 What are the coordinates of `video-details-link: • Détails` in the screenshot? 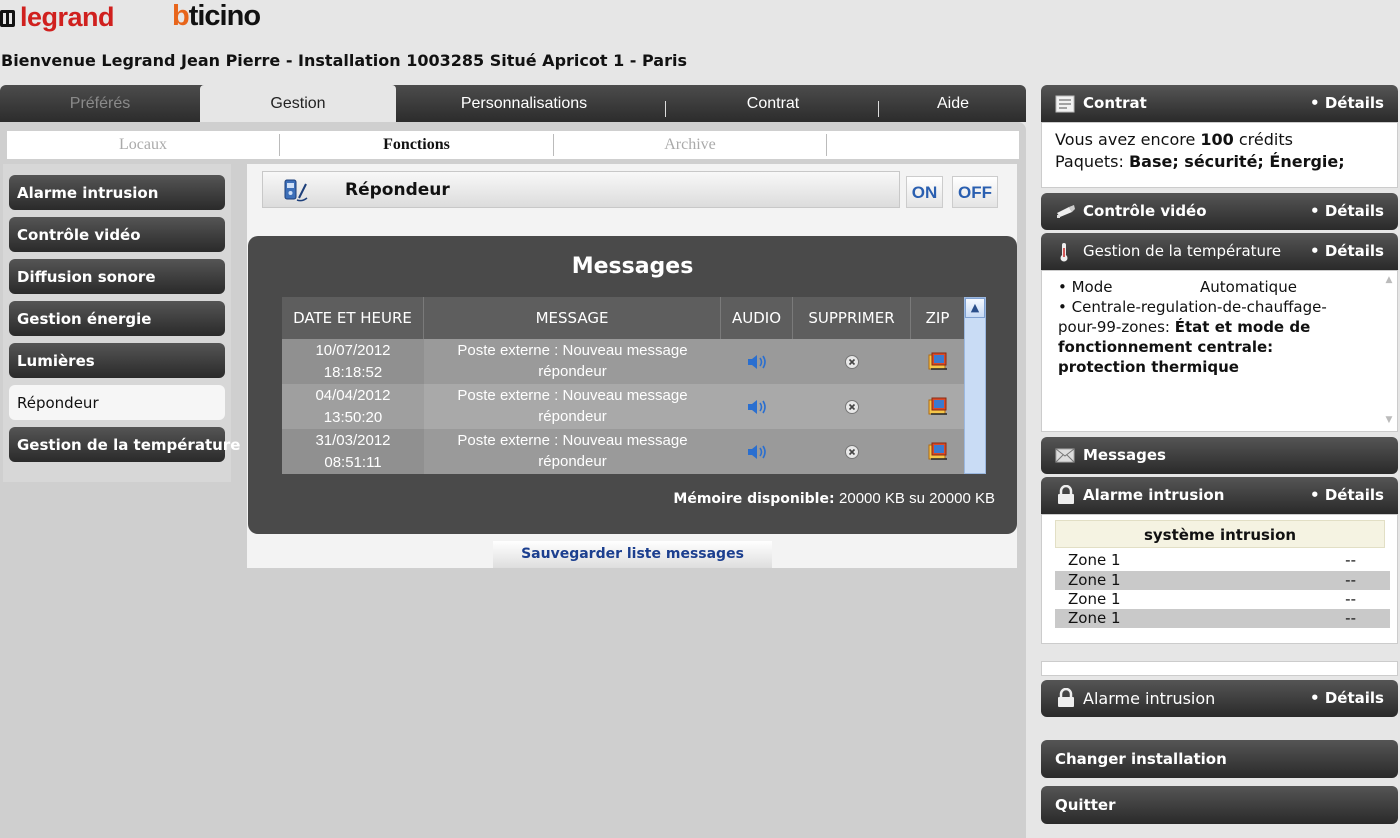 It's located at (1347, 211).